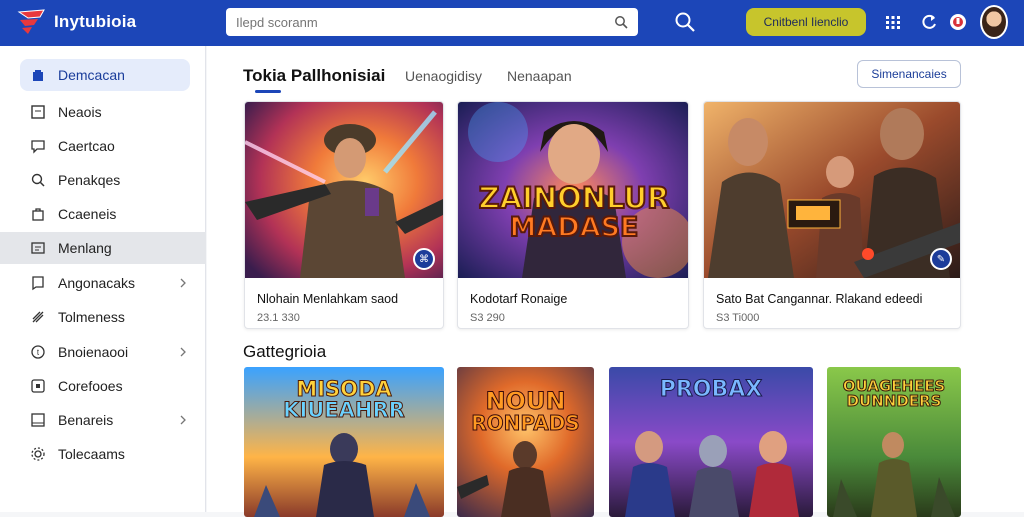 The height and width of the screenshot is (517, 1024). I want to click on game-card-price: S3 Ti000, so click(738, 318).